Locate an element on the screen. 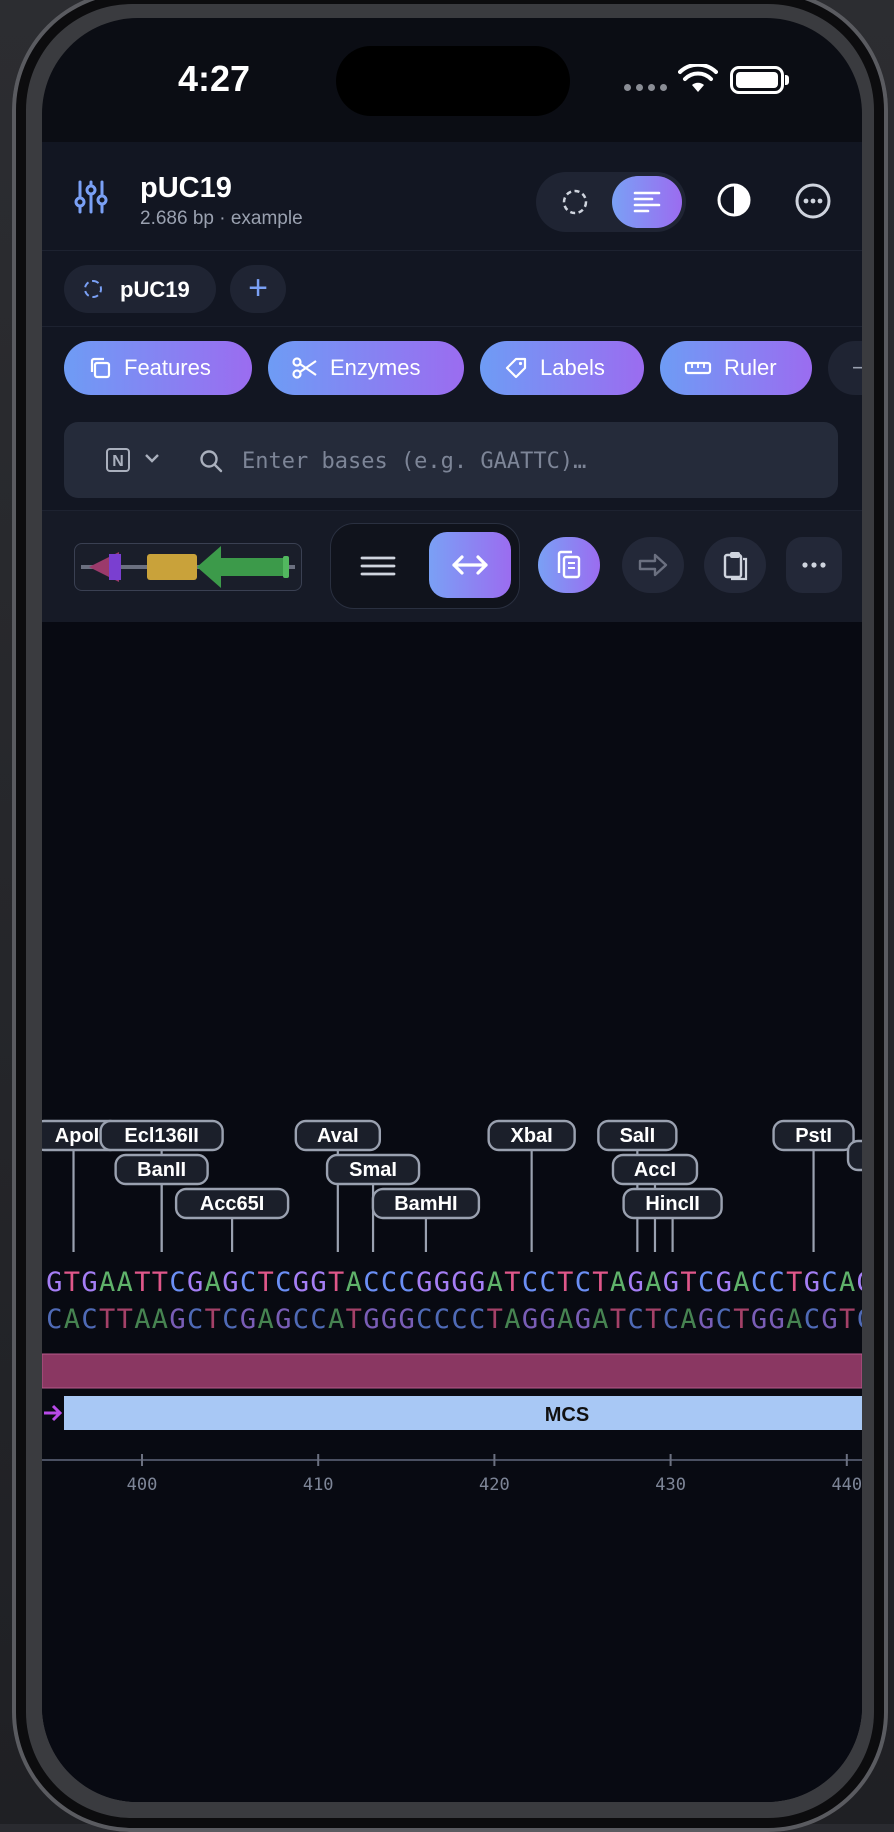 The height and width of the screenshot is (1832, 894). chip-label: Enzymes is located at coordinates (375, 367).